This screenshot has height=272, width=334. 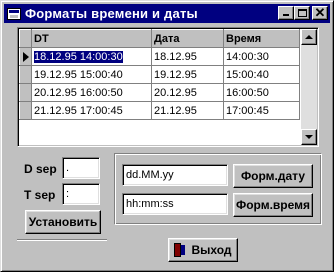 What do you see at coordinates (111, 13) in the screenshot?
I see `window-title: Форматы времени и даты` at bounding box center [111, 13].